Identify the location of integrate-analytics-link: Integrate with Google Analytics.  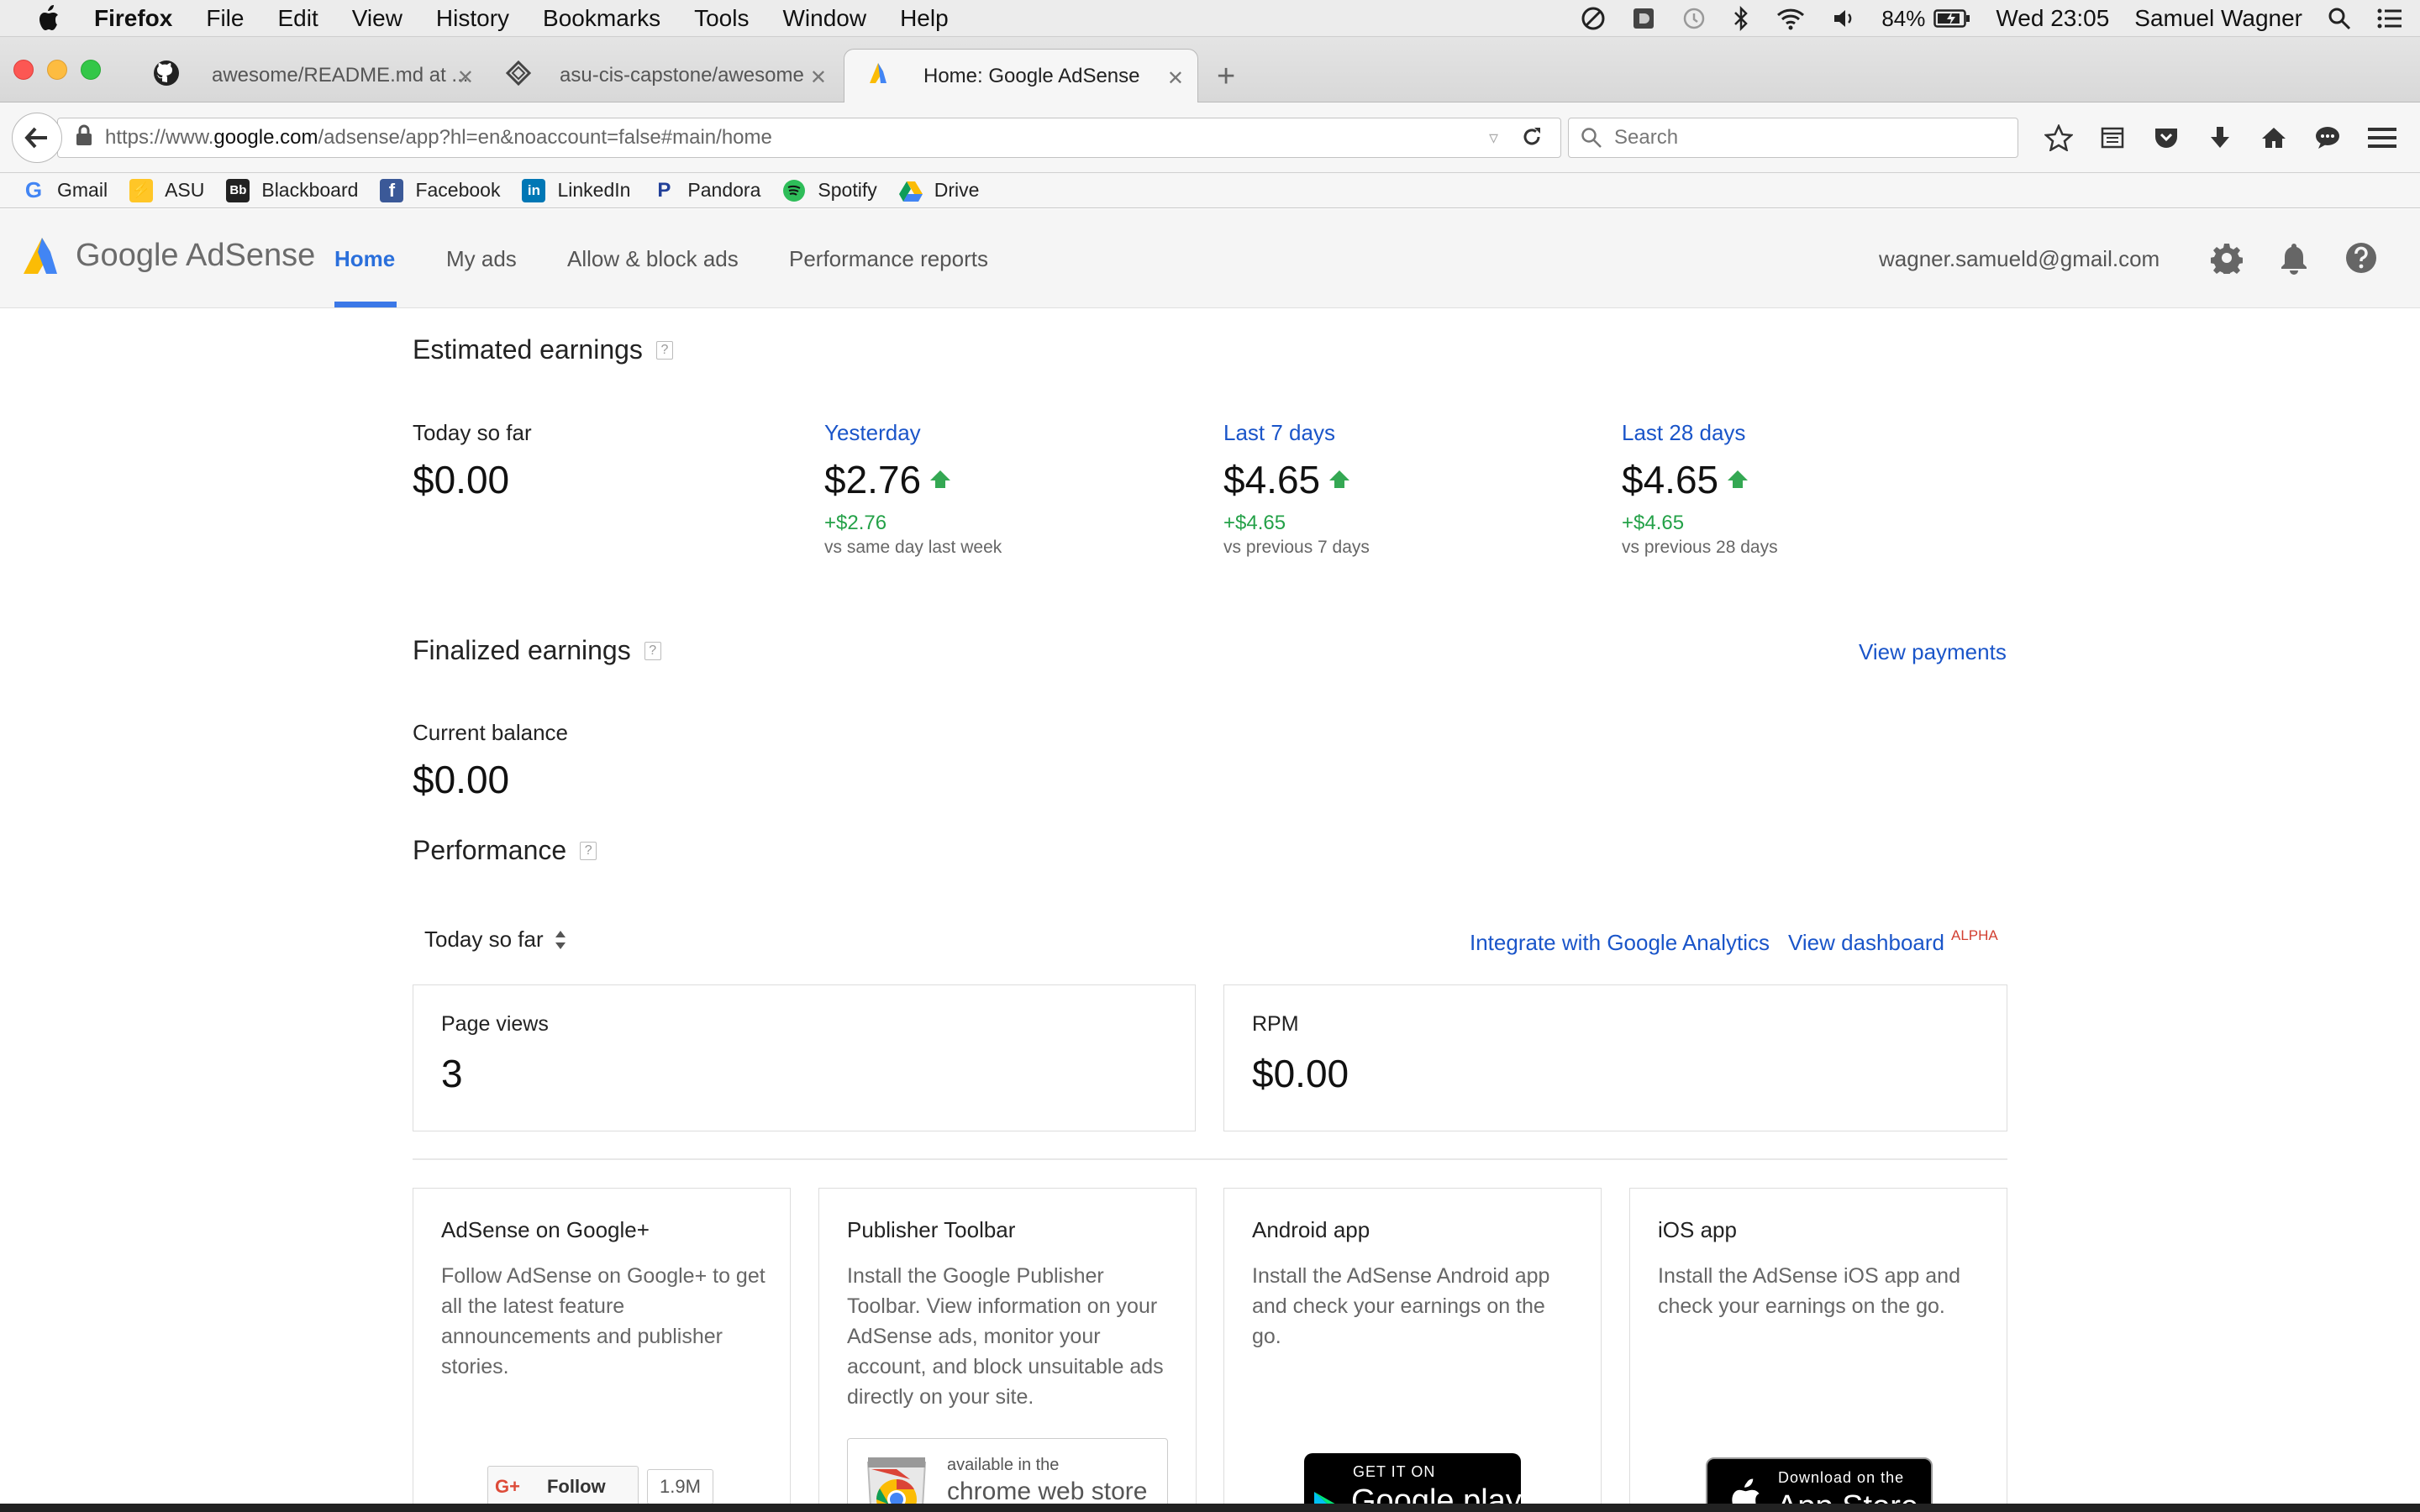
(1620, 943).